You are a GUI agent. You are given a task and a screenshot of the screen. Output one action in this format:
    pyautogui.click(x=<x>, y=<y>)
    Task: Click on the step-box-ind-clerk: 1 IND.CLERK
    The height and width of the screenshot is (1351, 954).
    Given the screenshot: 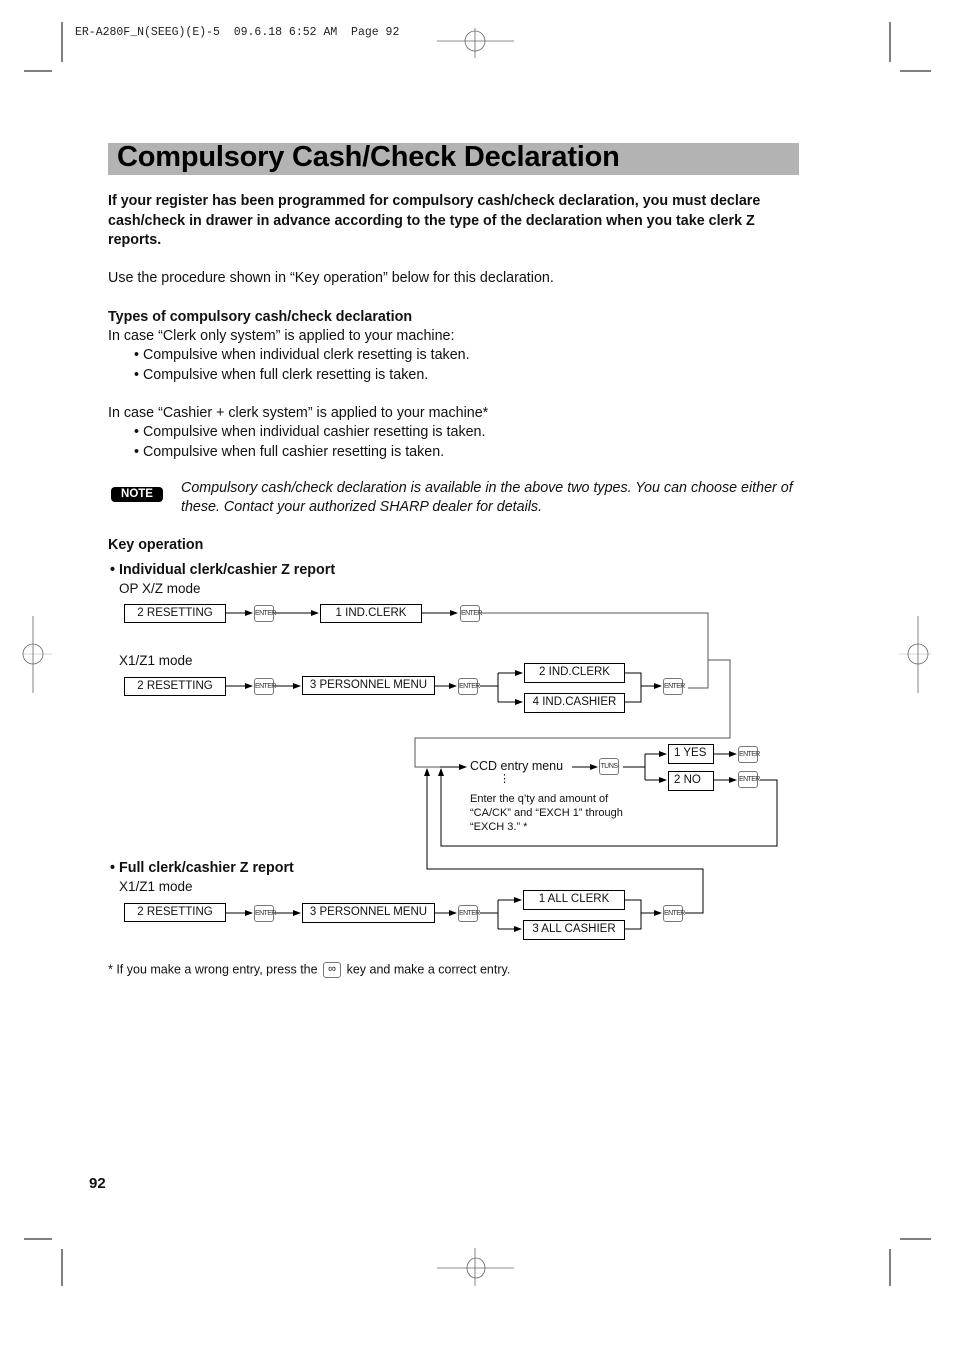 What is the action you would take?
    pyautogui.click(x=371, y=613)
    